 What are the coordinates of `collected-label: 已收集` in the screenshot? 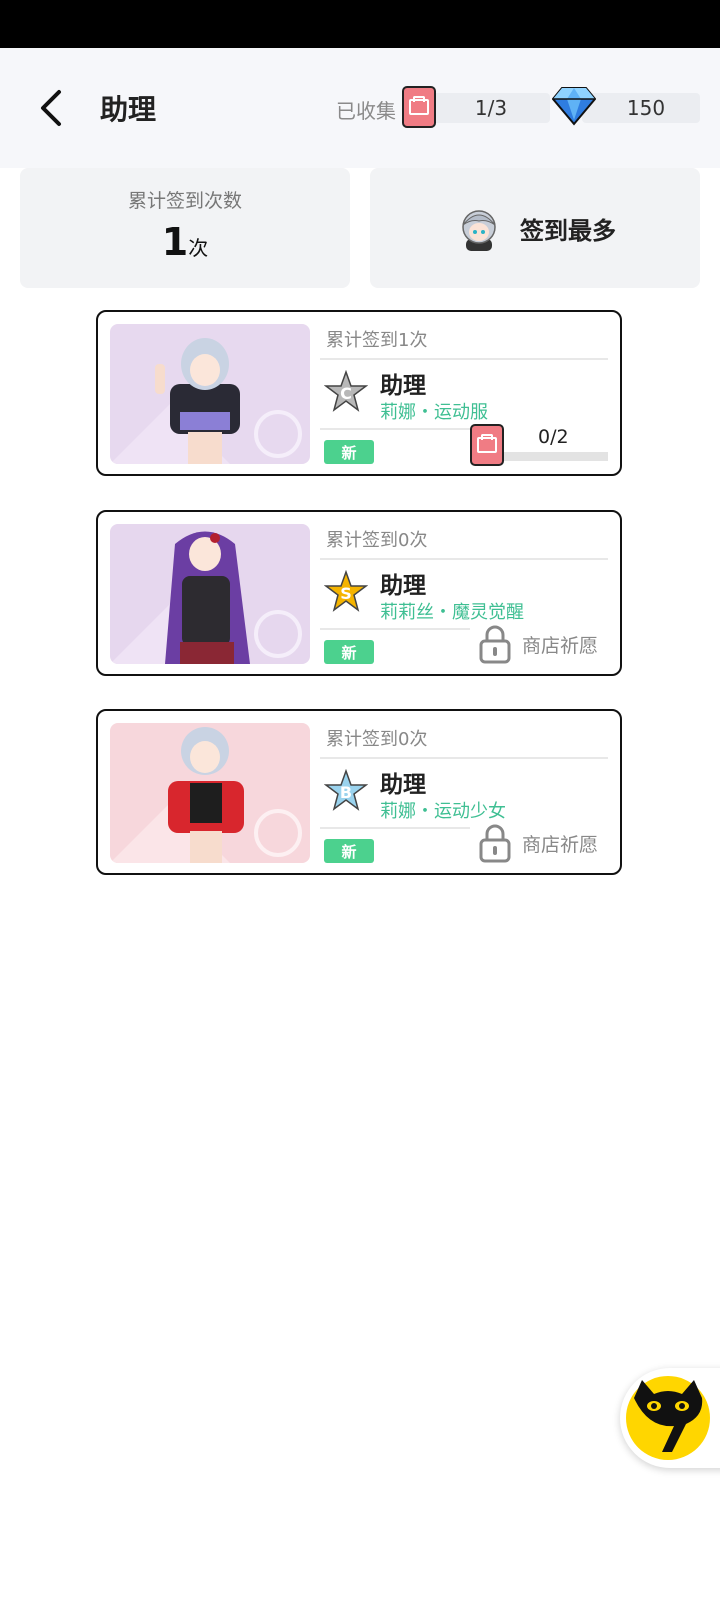 It's located at (366, 111).